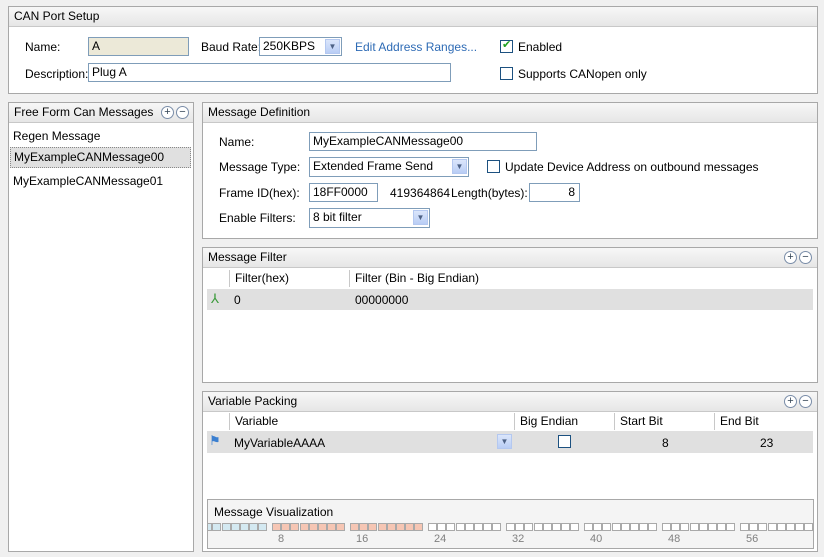 The height and width of the screenshot is (557, 824). What do you see at coordinates (805, 257) in the screenshot?
I see `remove-filter-button: −` at bounding box center [805, 257].